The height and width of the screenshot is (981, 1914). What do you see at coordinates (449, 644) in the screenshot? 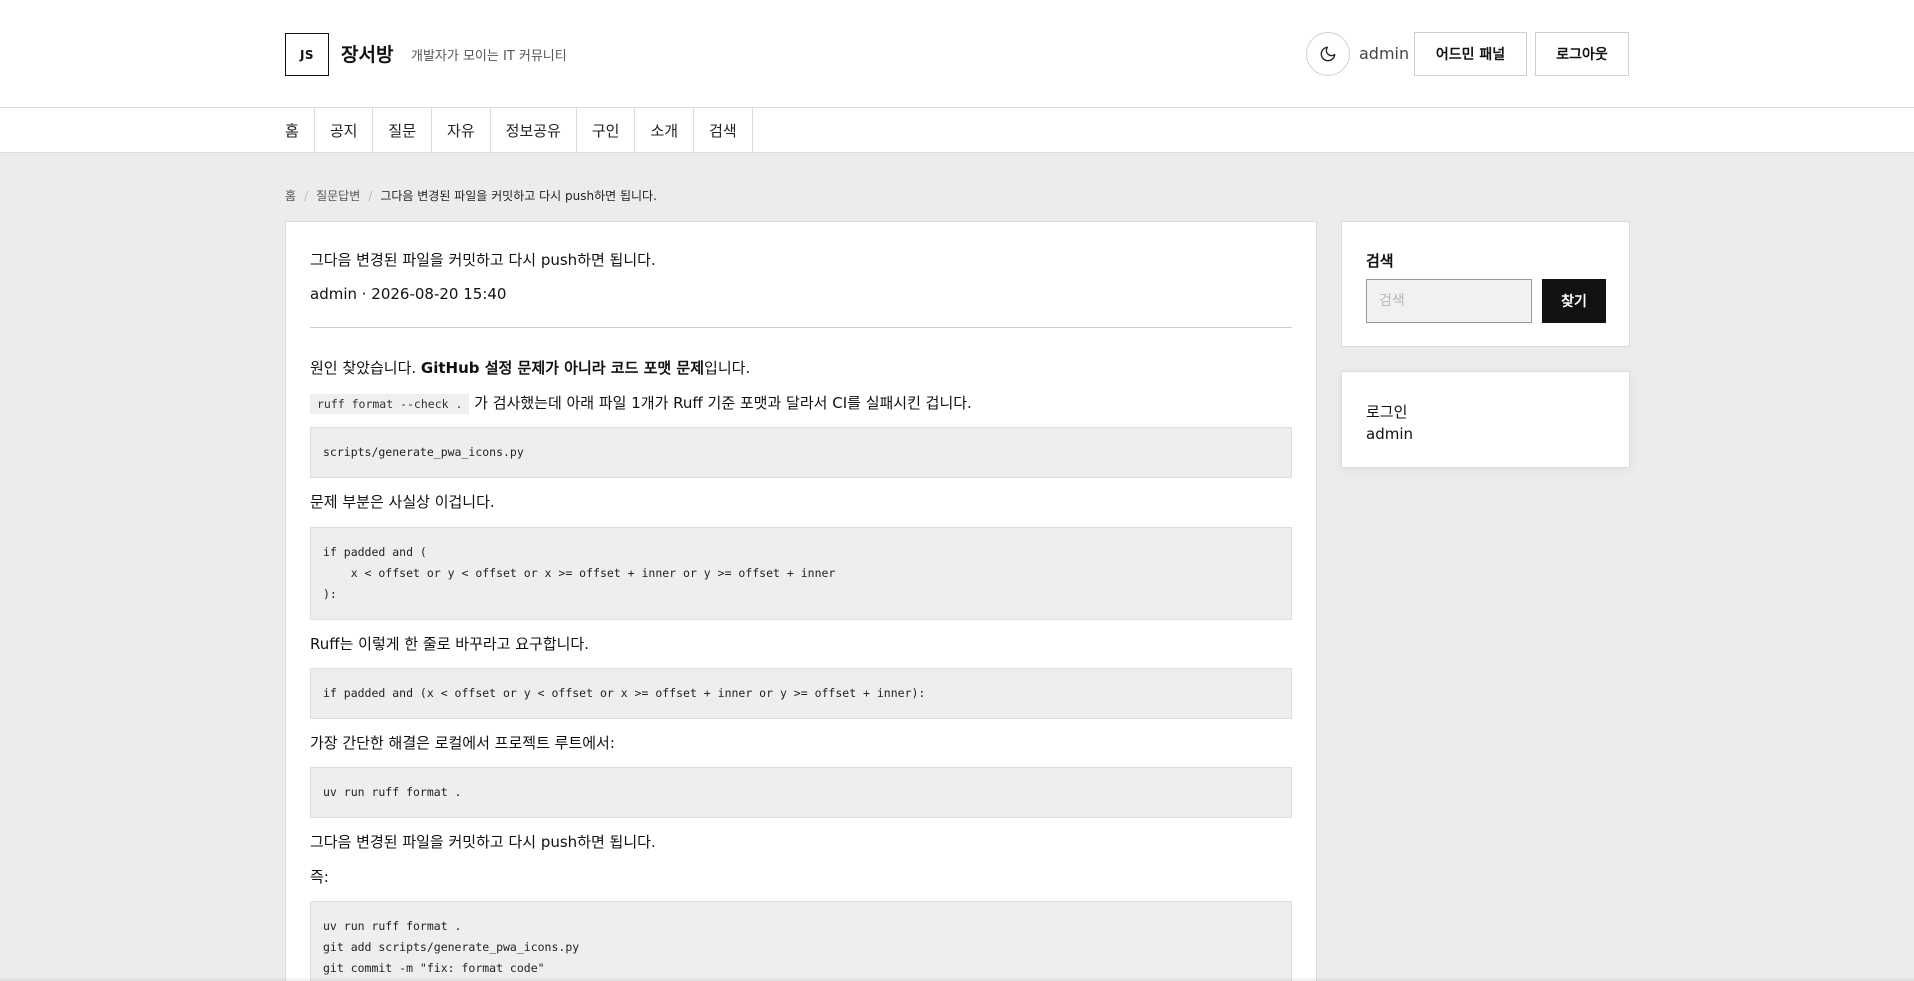
I see `post-paragraph: Ruff는 이렇게 한 줄로 바꾸라고 요구합니다.` at bounding box center [449, 644].